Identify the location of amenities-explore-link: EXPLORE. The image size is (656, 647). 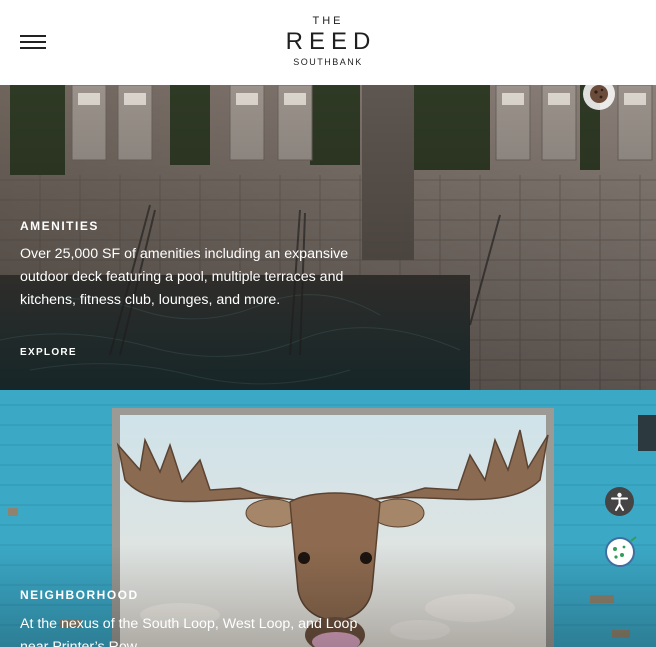
(48, 352).